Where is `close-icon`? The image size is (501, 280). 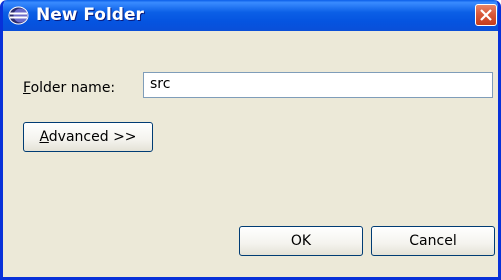
close-icon is located at coordinates (486, 15).